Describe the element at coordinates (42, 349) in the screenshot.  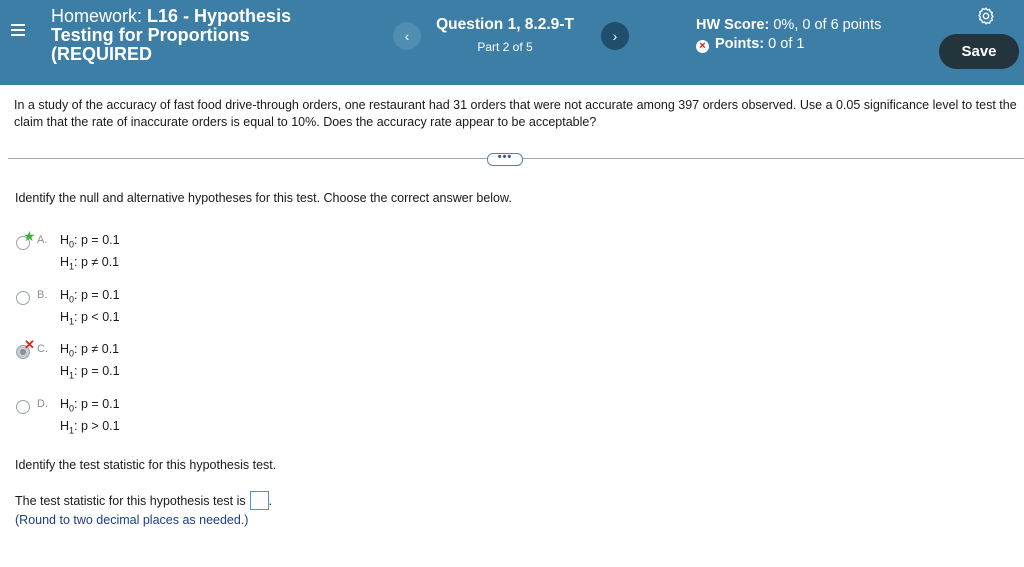
I see `choice-letter: C.` at that location.